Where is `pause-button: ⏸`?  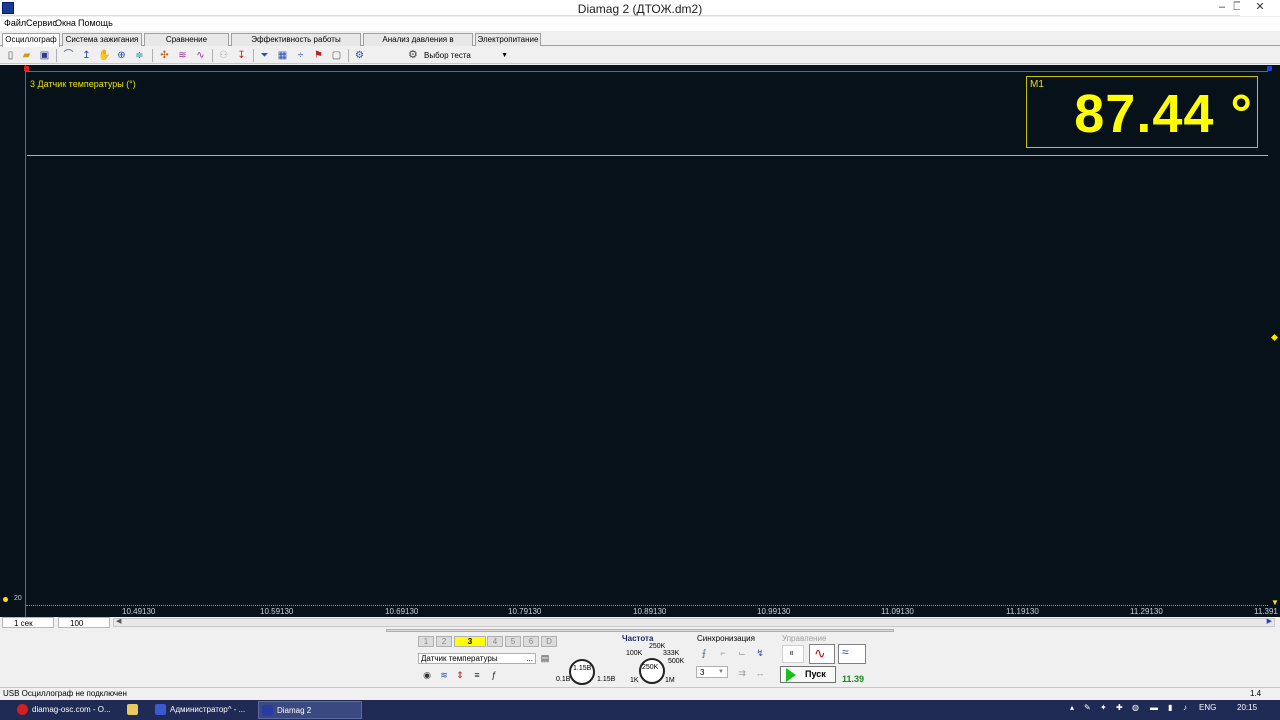 pause-button: ⏸ is located at coordinates (793, 654).